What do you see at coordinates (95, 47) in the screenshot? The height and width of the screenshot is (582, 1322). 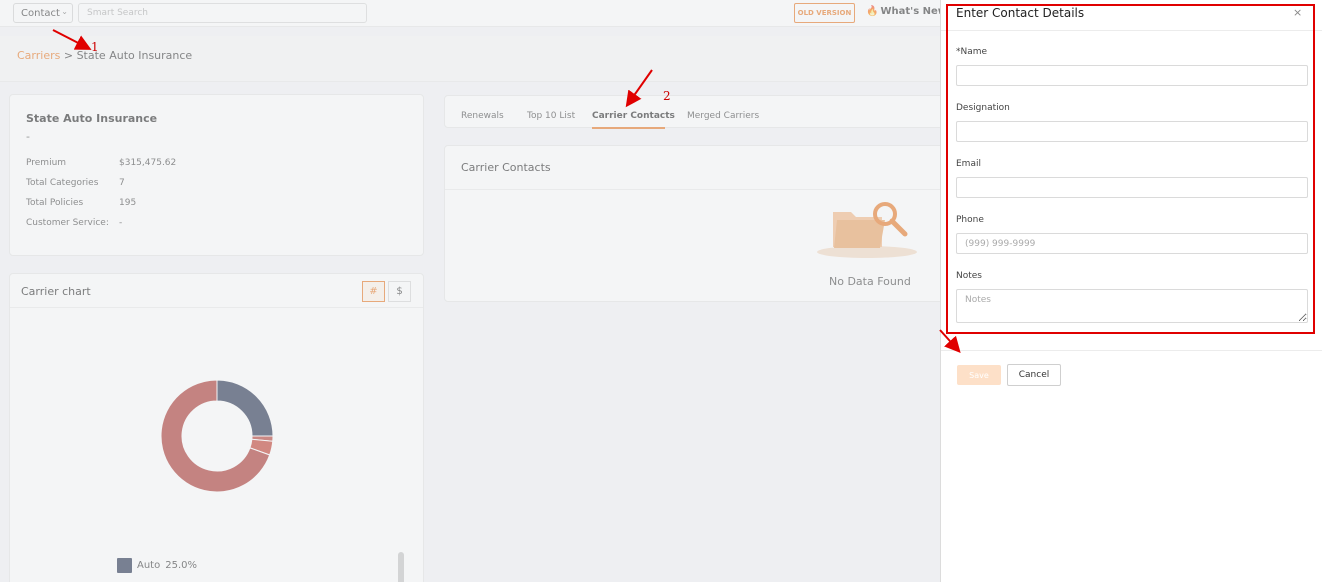 I see `annotation-1: 1` at bounding box center [95, 47].